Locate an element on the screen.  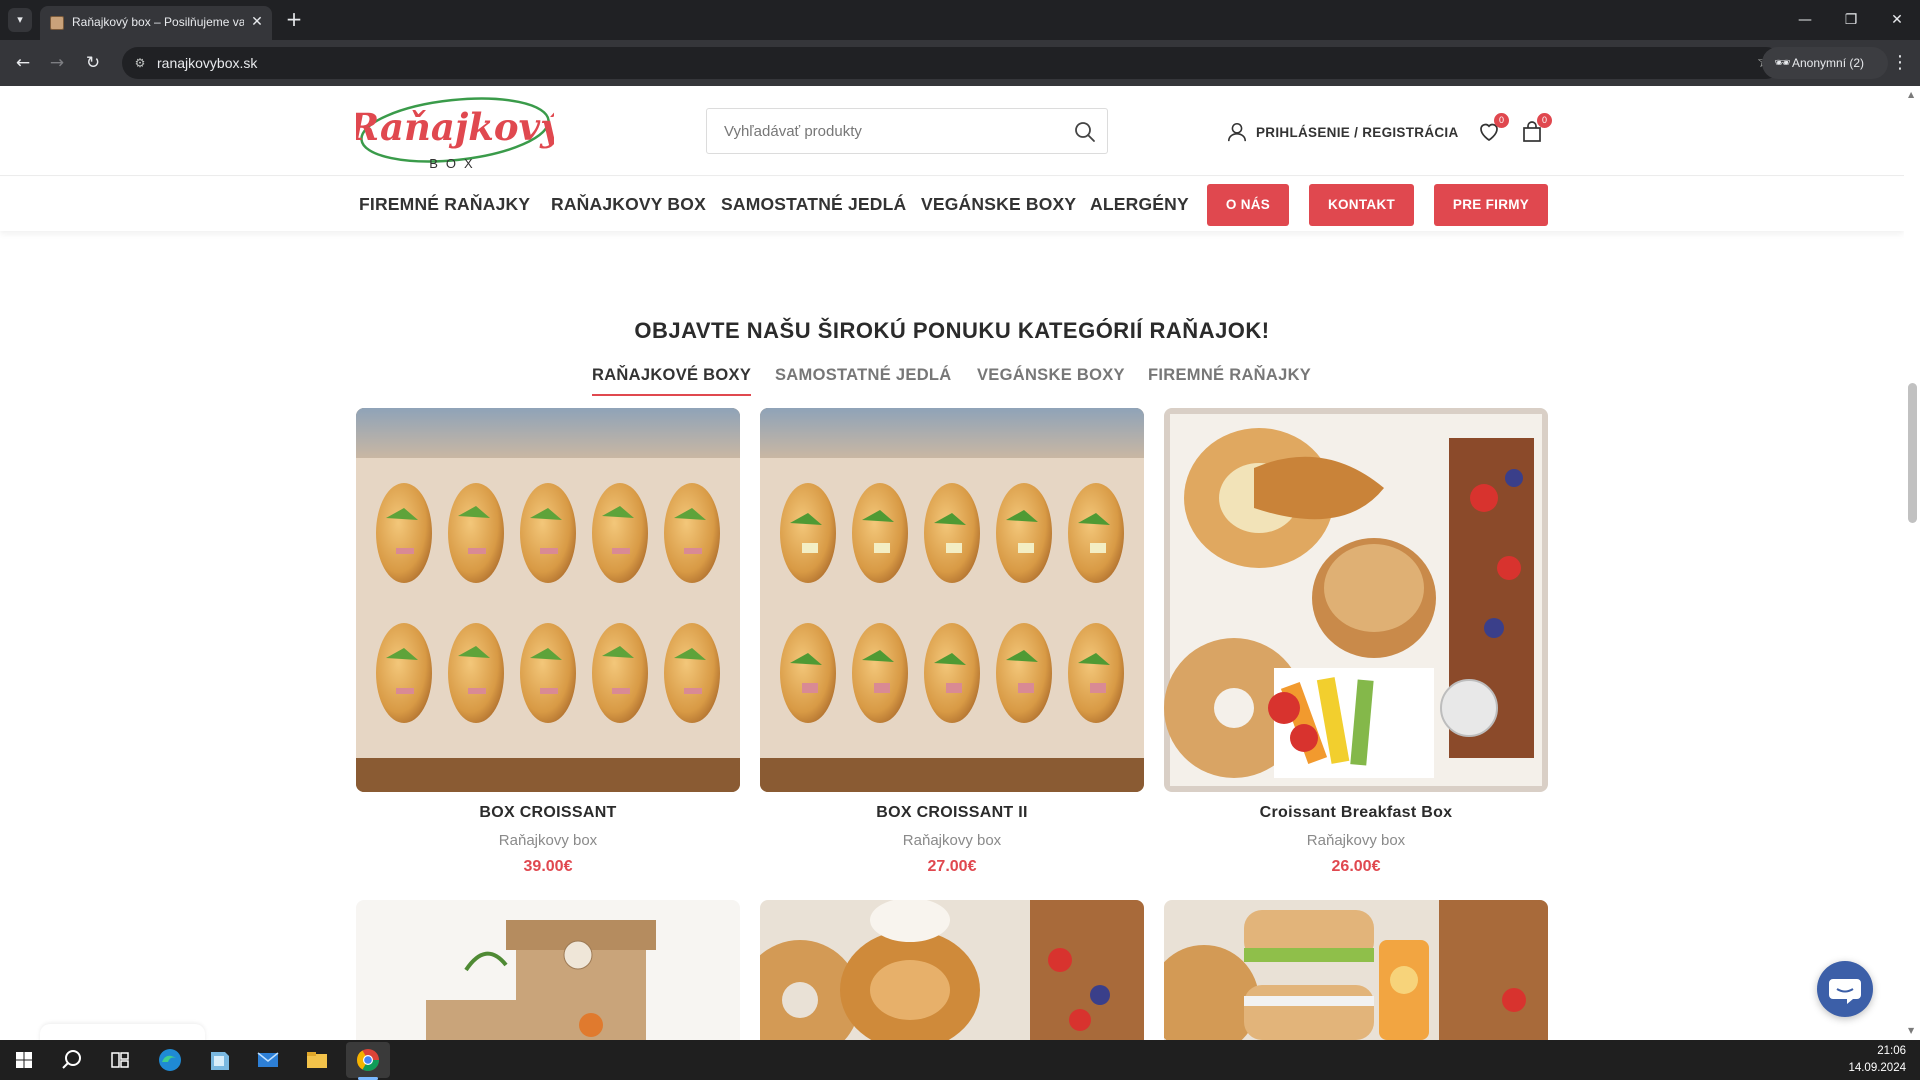
page-scrollbar: ▲ ▼ is located at coordinates (1912, 563).